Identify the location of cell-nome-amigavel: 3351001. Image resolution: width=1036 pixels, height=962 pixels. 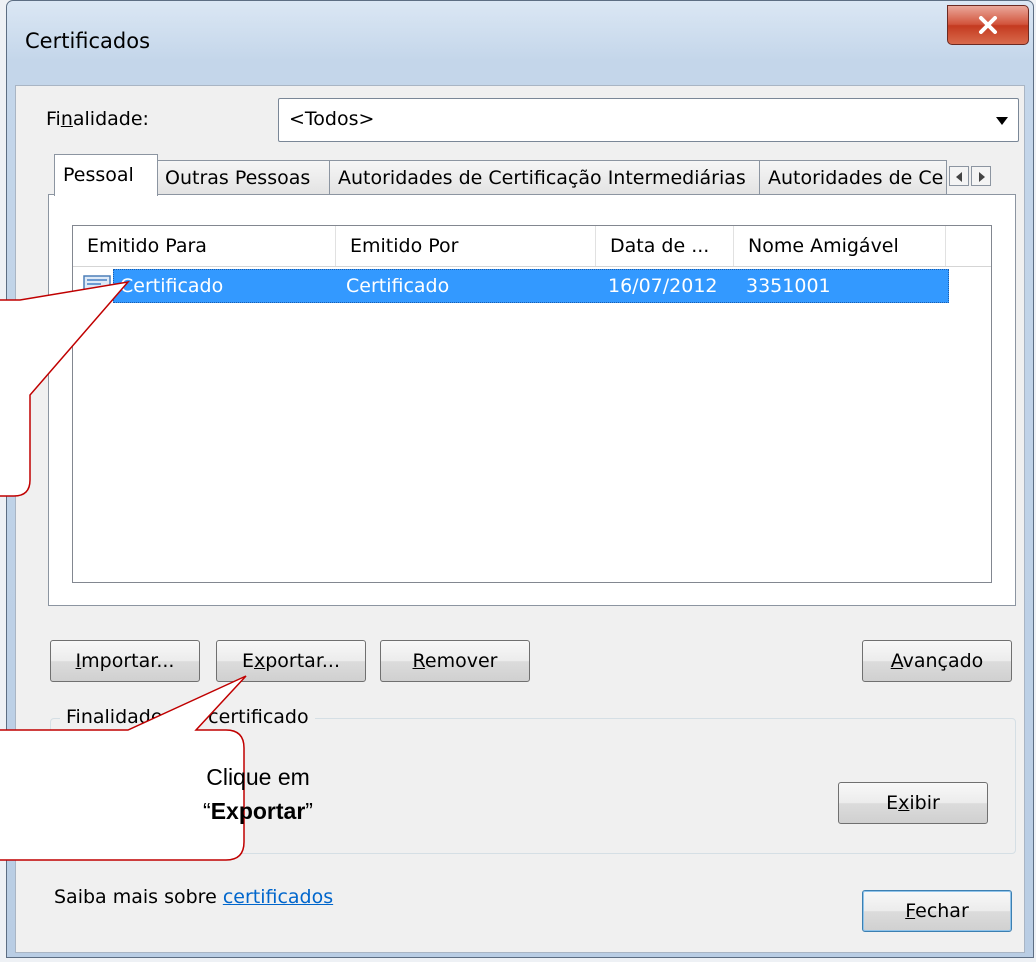
(788, 286).